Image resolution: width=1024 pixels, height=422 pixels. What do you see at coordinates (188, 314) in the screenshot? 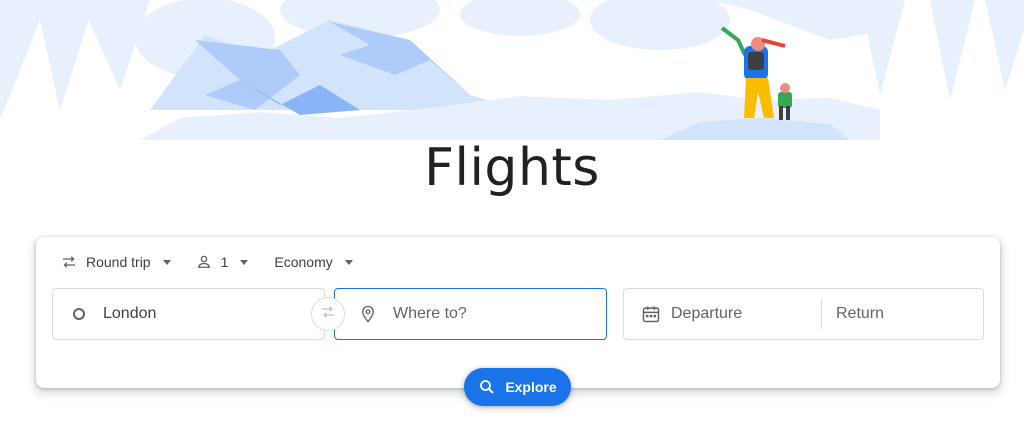
I see `origin-field: London` at bounding box center [188, 314].